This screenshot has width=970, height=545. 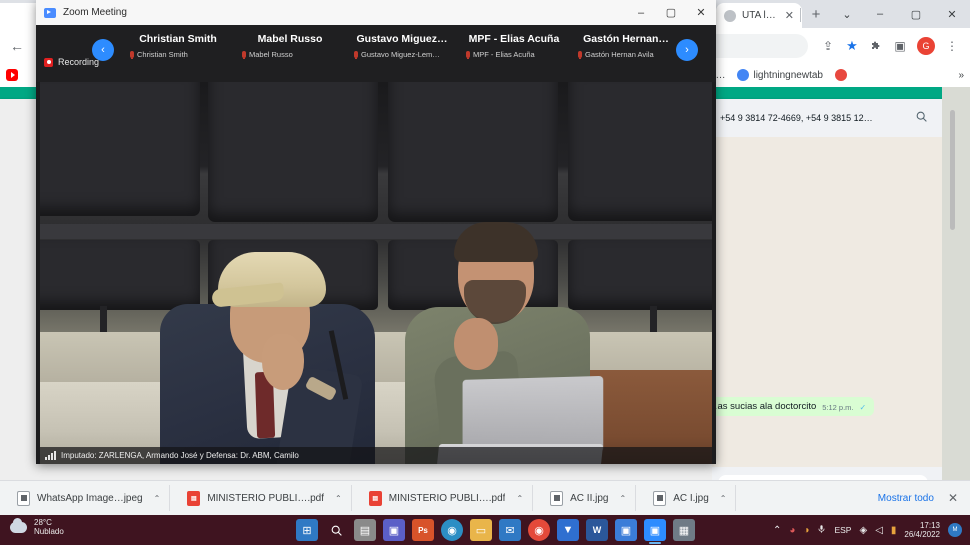 I want to click on download-filename: MINISTERIO PUBLI….pdf, so click(x=447, y=498).